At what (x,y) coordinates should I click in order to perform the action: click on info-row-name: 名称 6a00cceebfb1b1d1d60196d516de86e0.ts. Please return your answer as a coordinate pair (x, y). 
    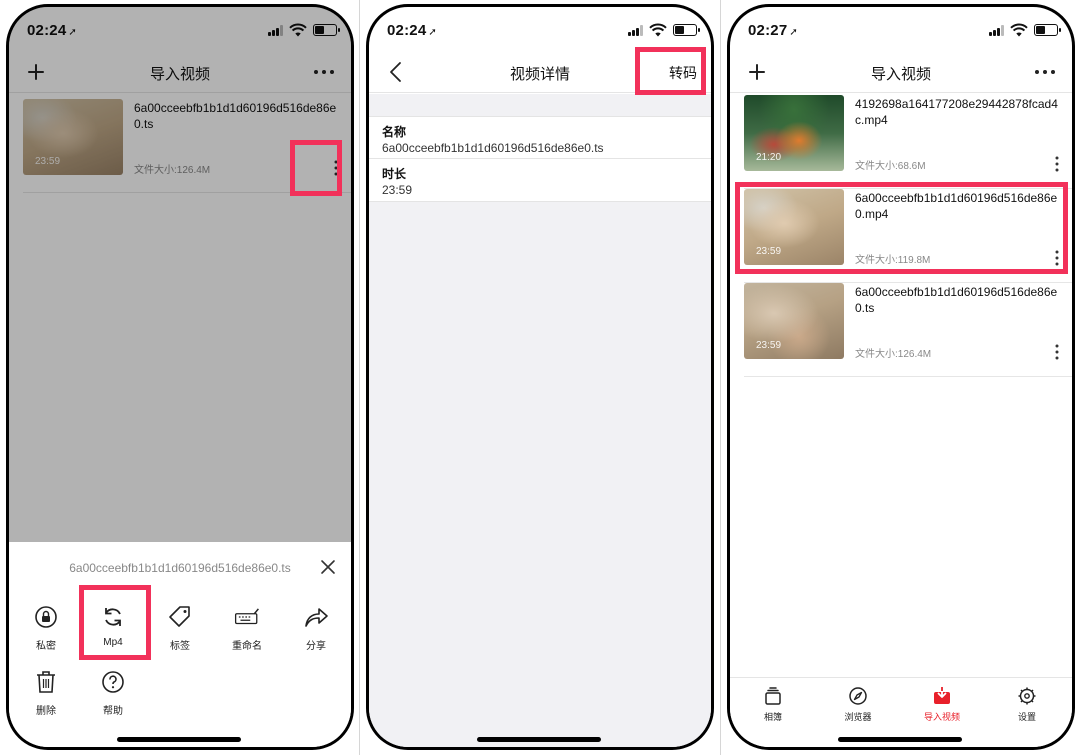
    Looking at the image, I should click on (540, 137).